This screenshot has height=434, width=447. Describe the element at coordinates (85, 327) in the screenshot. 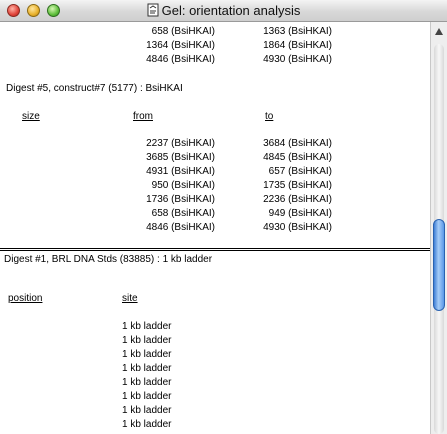

I see `table-row: 75 1 kb ladder` at that location.